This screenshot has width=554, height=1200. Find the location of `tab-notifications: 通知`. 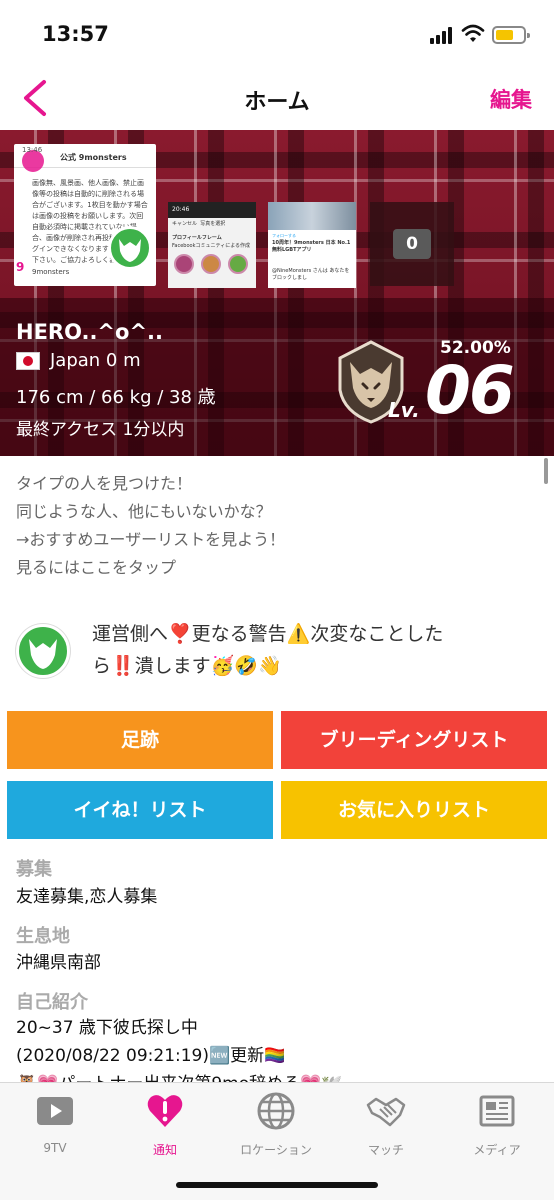

tab-notifications: 通知 is located at coordinates (165, 1126).